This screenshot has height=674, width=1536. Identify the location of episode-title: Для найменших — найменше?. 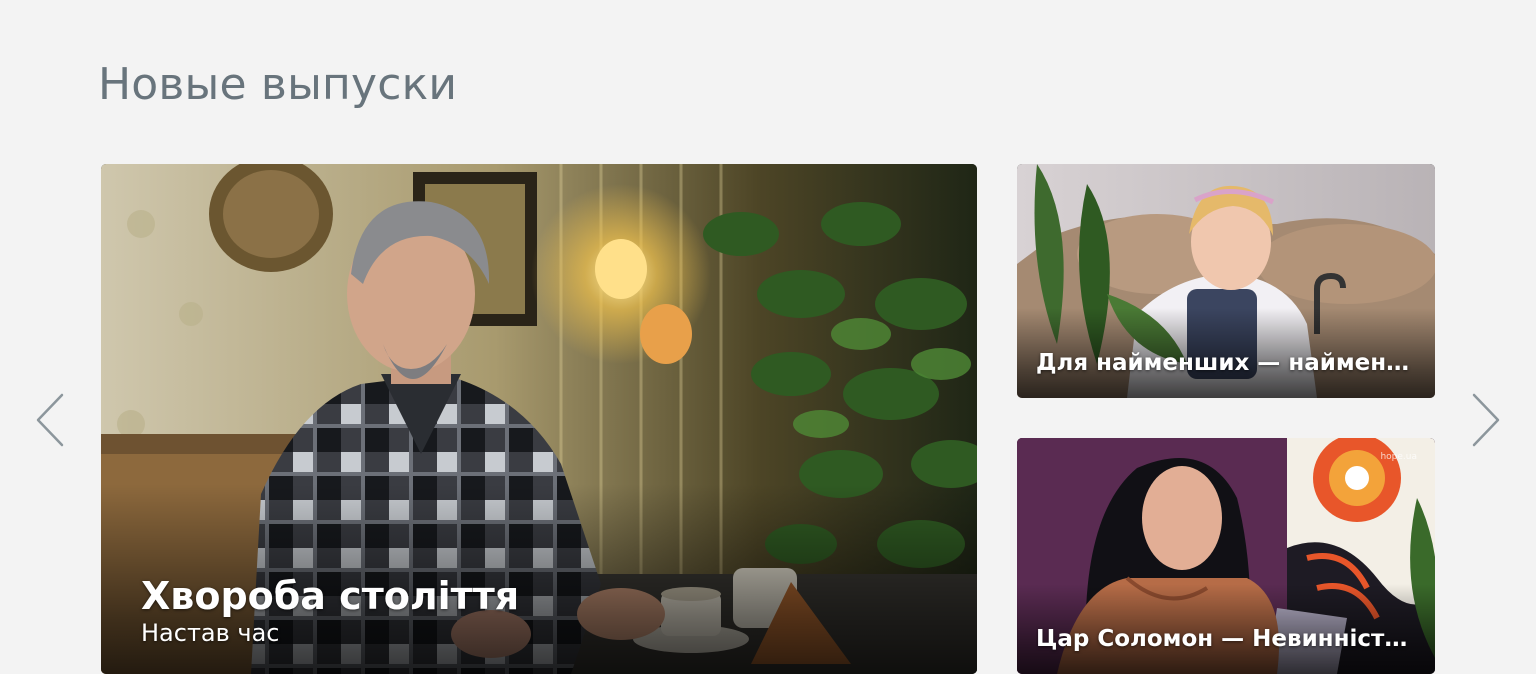
(1227, 363).